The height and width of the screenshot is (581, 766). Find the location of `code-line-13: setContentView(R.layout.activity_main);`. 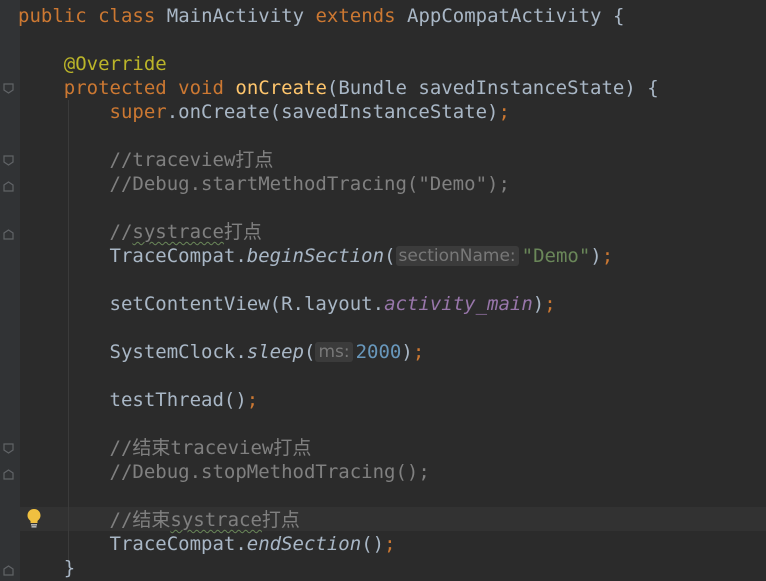

code-line-13: setContentView(R.layout.activity_main); is located at coordinates (287, 304).